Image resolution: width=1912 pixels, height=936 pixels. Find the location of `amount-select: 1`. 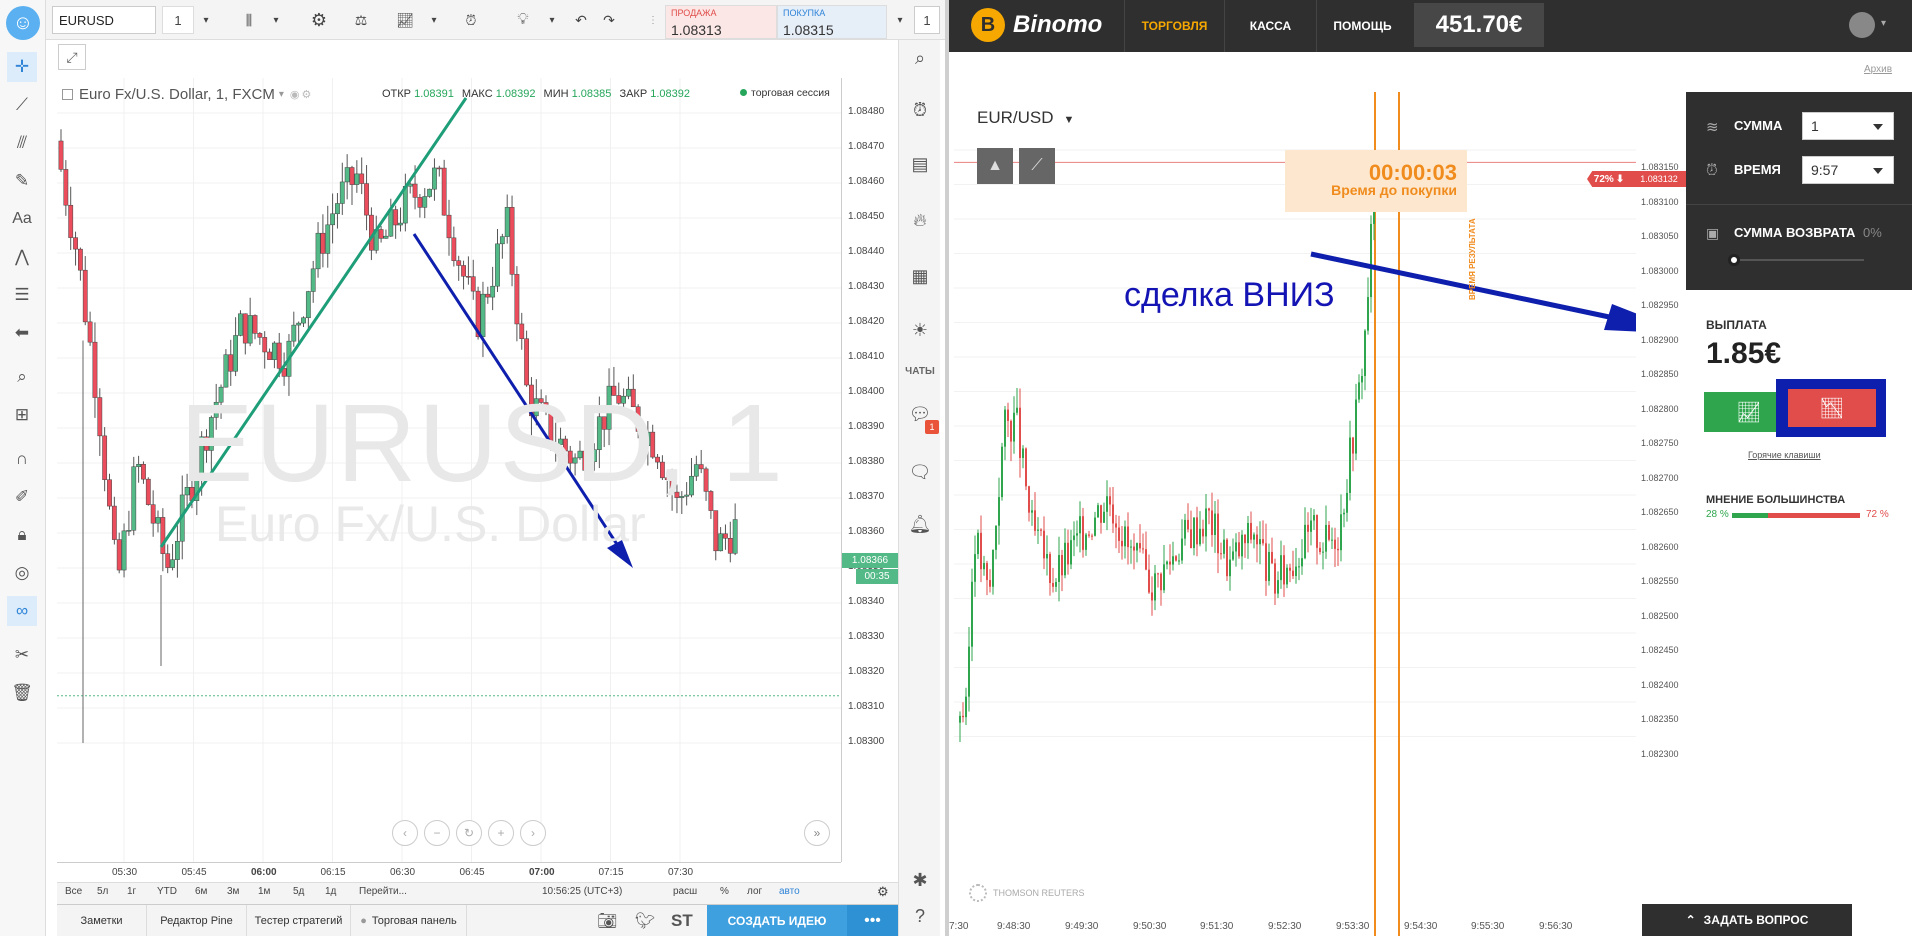

amount-select: 1 is located at coordinates (1848, 126).